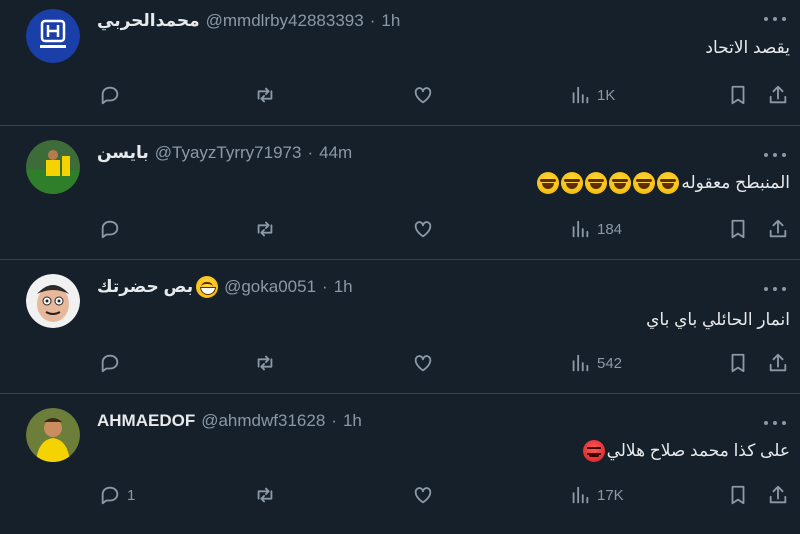 Image resolution: width=800 pixels, height=534 pixels. What do you see at coordinates (610, 363) in the screenshot?
I see `views-count: 542` at bounding box center [610, 363].